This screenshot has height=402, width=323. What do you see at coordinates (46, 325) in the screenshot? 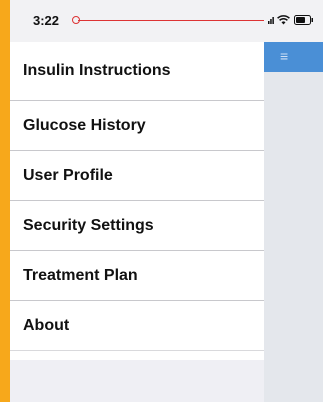
I see `menu-item-label: About` at bounding box center [46, 325].